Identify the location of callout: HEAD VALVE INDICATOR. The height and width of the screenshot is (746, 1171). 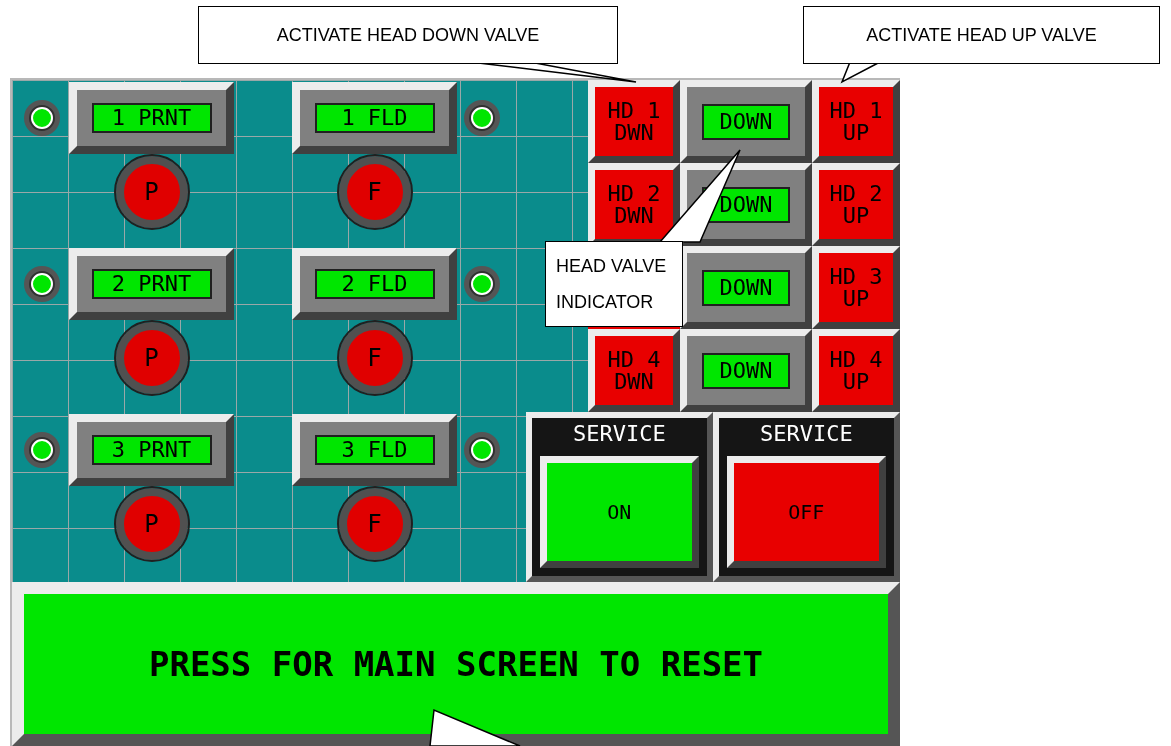
(614, 284).